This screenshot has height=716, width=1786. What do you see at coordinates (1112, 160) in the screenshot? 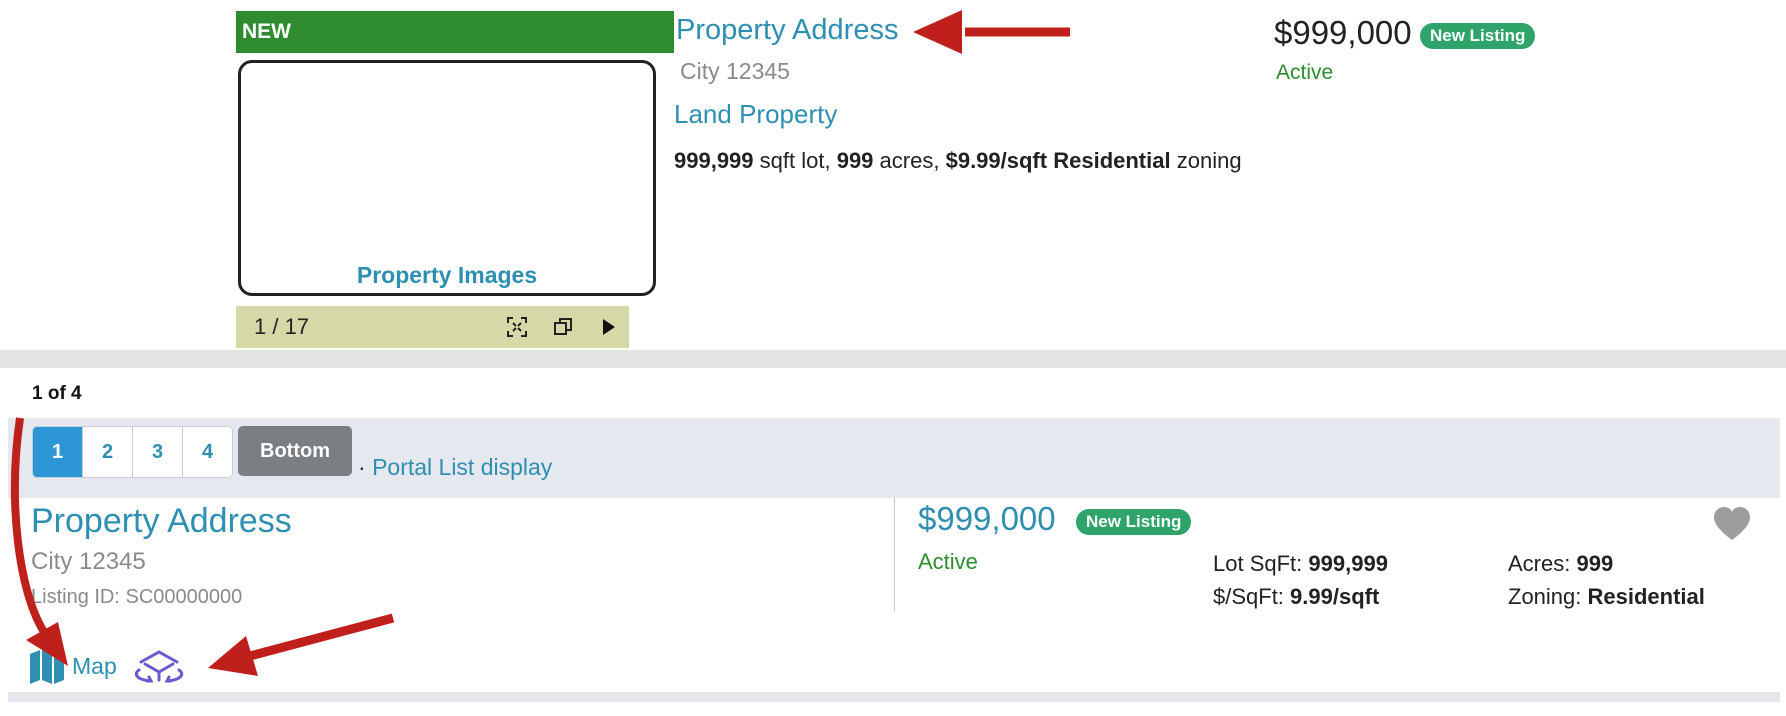
I see `zoning-value: Residential` at bounding box center [1112, 160].